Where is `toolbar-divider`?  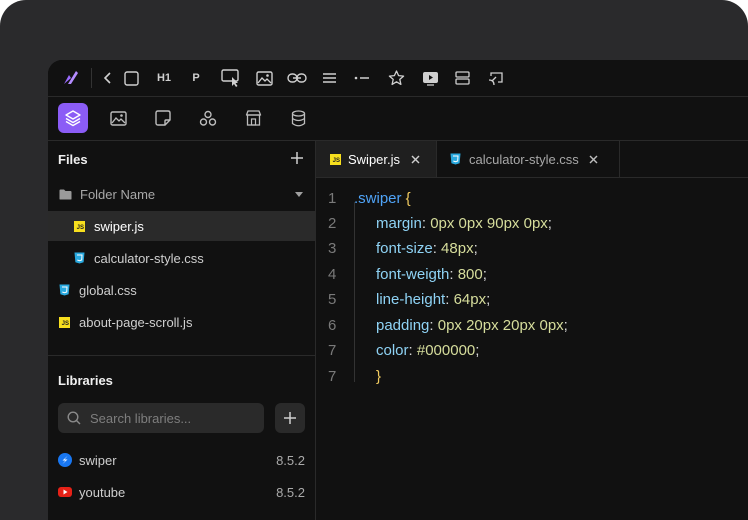
toolbar-divider is located at coordinates (91, 78).